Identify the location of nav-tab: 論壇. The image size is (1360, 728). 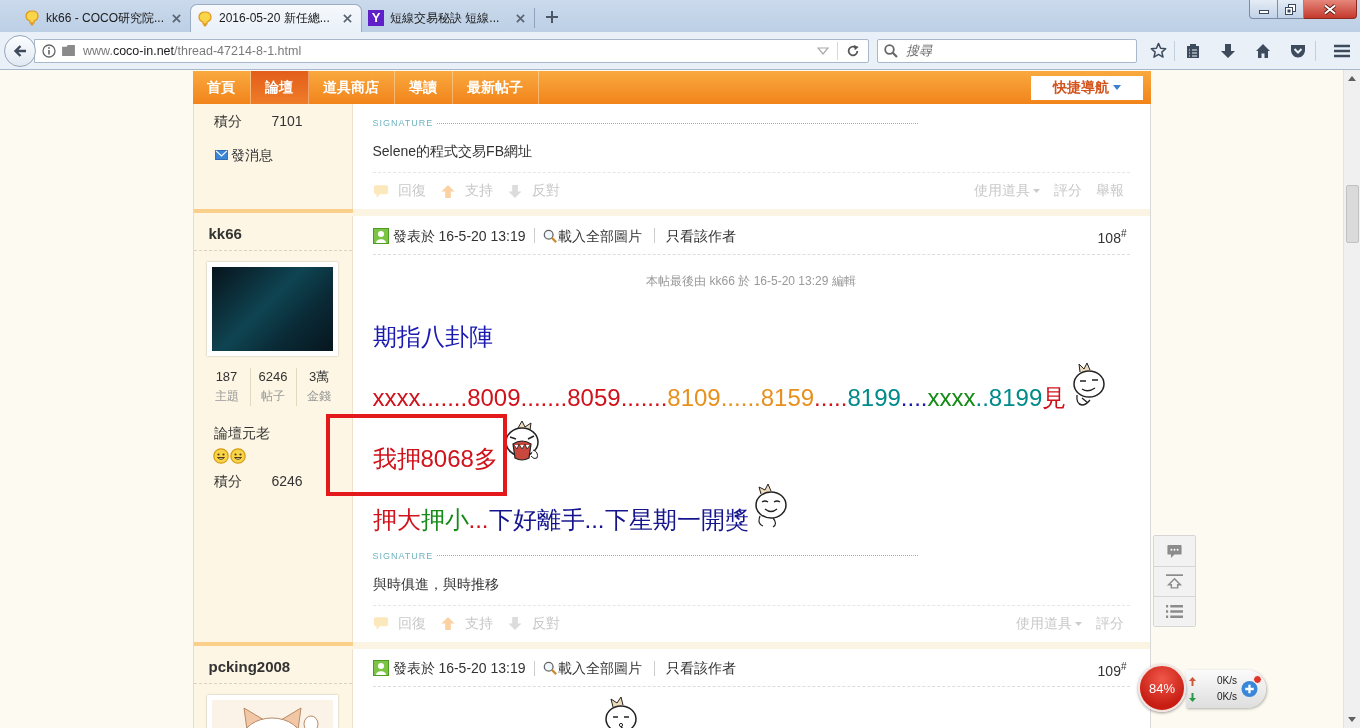
(279, 87).